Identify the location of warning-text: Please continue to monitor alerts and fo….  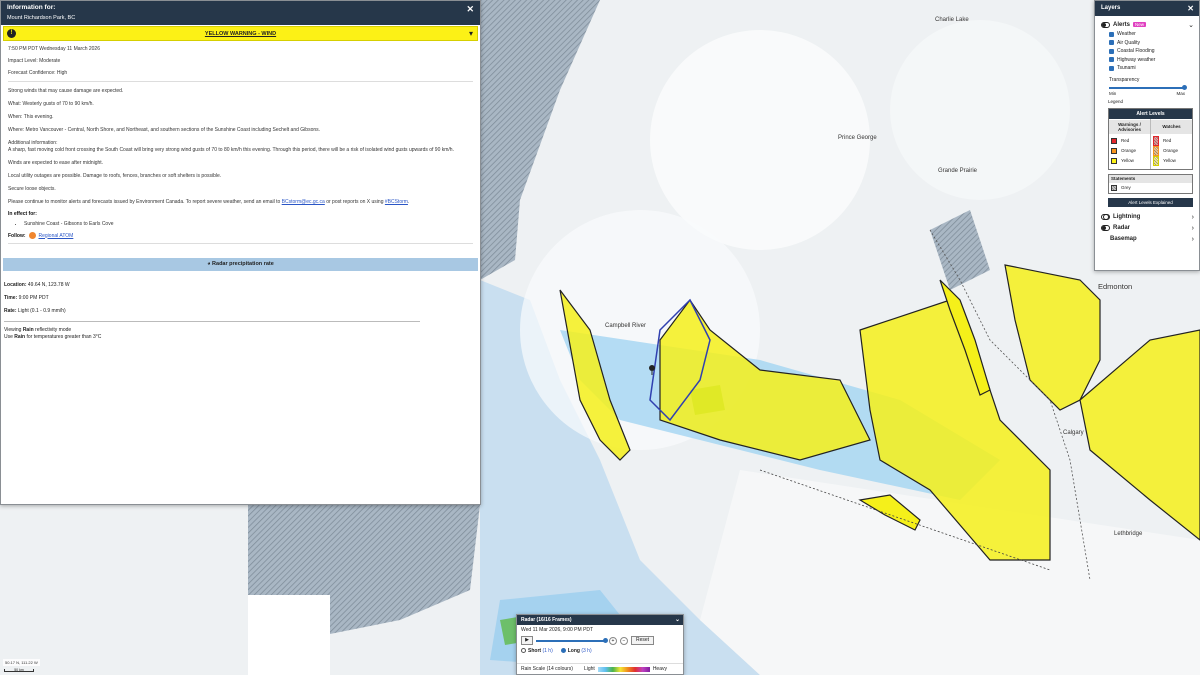
(209, 202).